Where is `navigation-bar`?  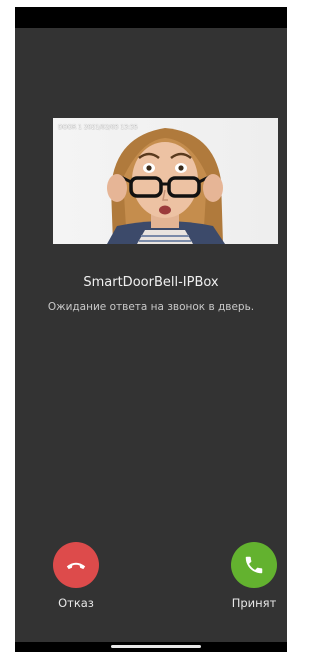
navigation-bar is located at coordinates (151, 647).